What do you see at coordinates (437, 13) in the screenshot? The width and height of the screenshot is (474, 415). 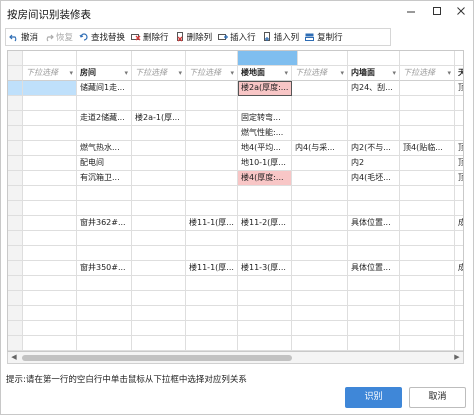 I see `maximize-button` at bounding box center [437, 13].